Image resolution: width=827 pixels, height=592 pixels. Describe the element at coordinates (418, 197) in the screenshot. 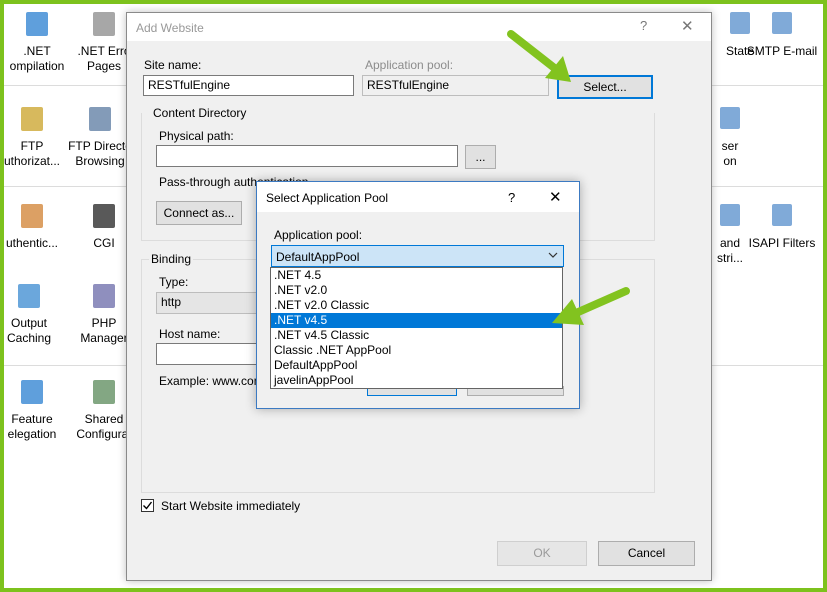

I see `dialog-title-bar: Select Application Pool ? ✕` at that location.